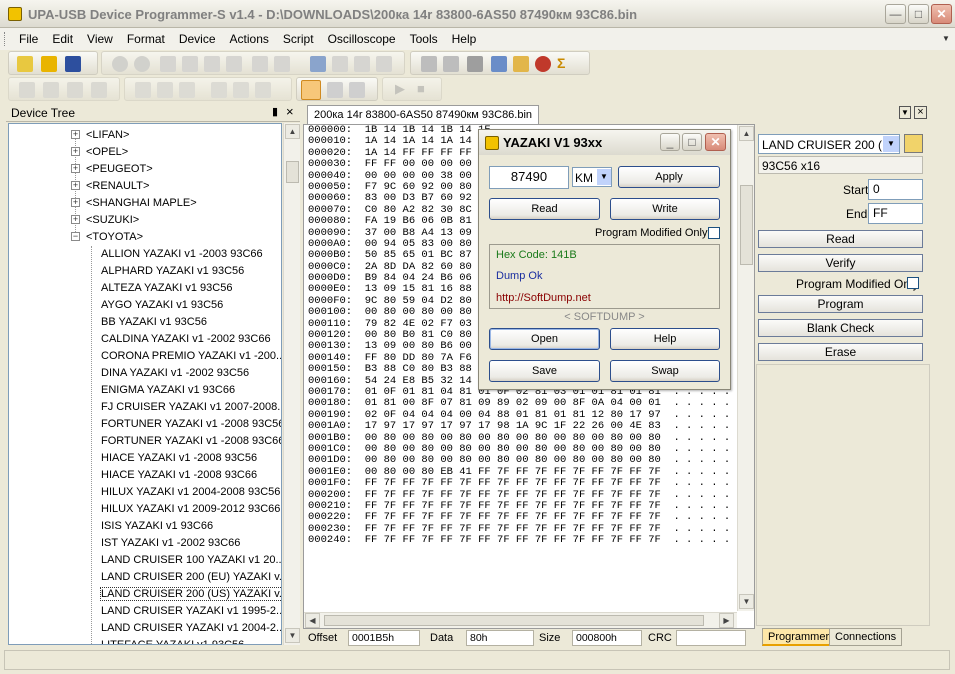  Describe the element at coordinates (840, 328) in the screenshot. I see `blank-check-button: Blank Check` at that location.